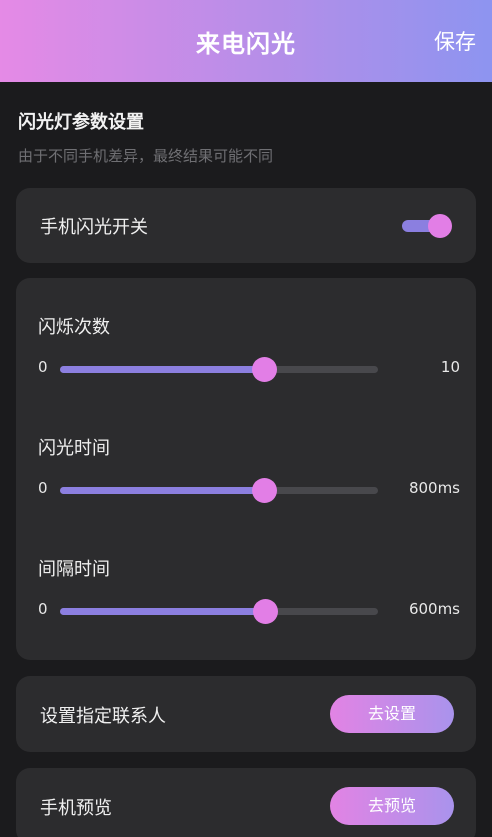  Describe the element at coordinates (434, 609) in the screenshot. I see `interval-max: 600ms` at that location.